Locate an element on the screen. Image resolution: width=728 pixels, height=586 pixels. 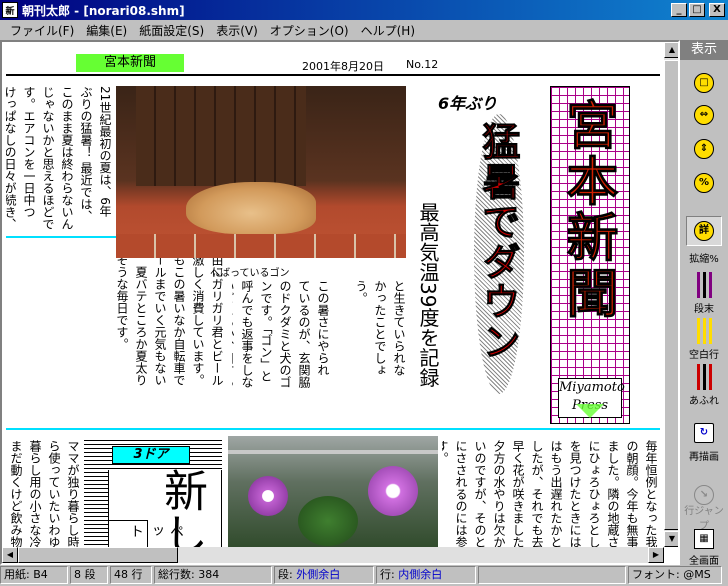
menu-options: オプション(O) is located at coordinates (309, 30).